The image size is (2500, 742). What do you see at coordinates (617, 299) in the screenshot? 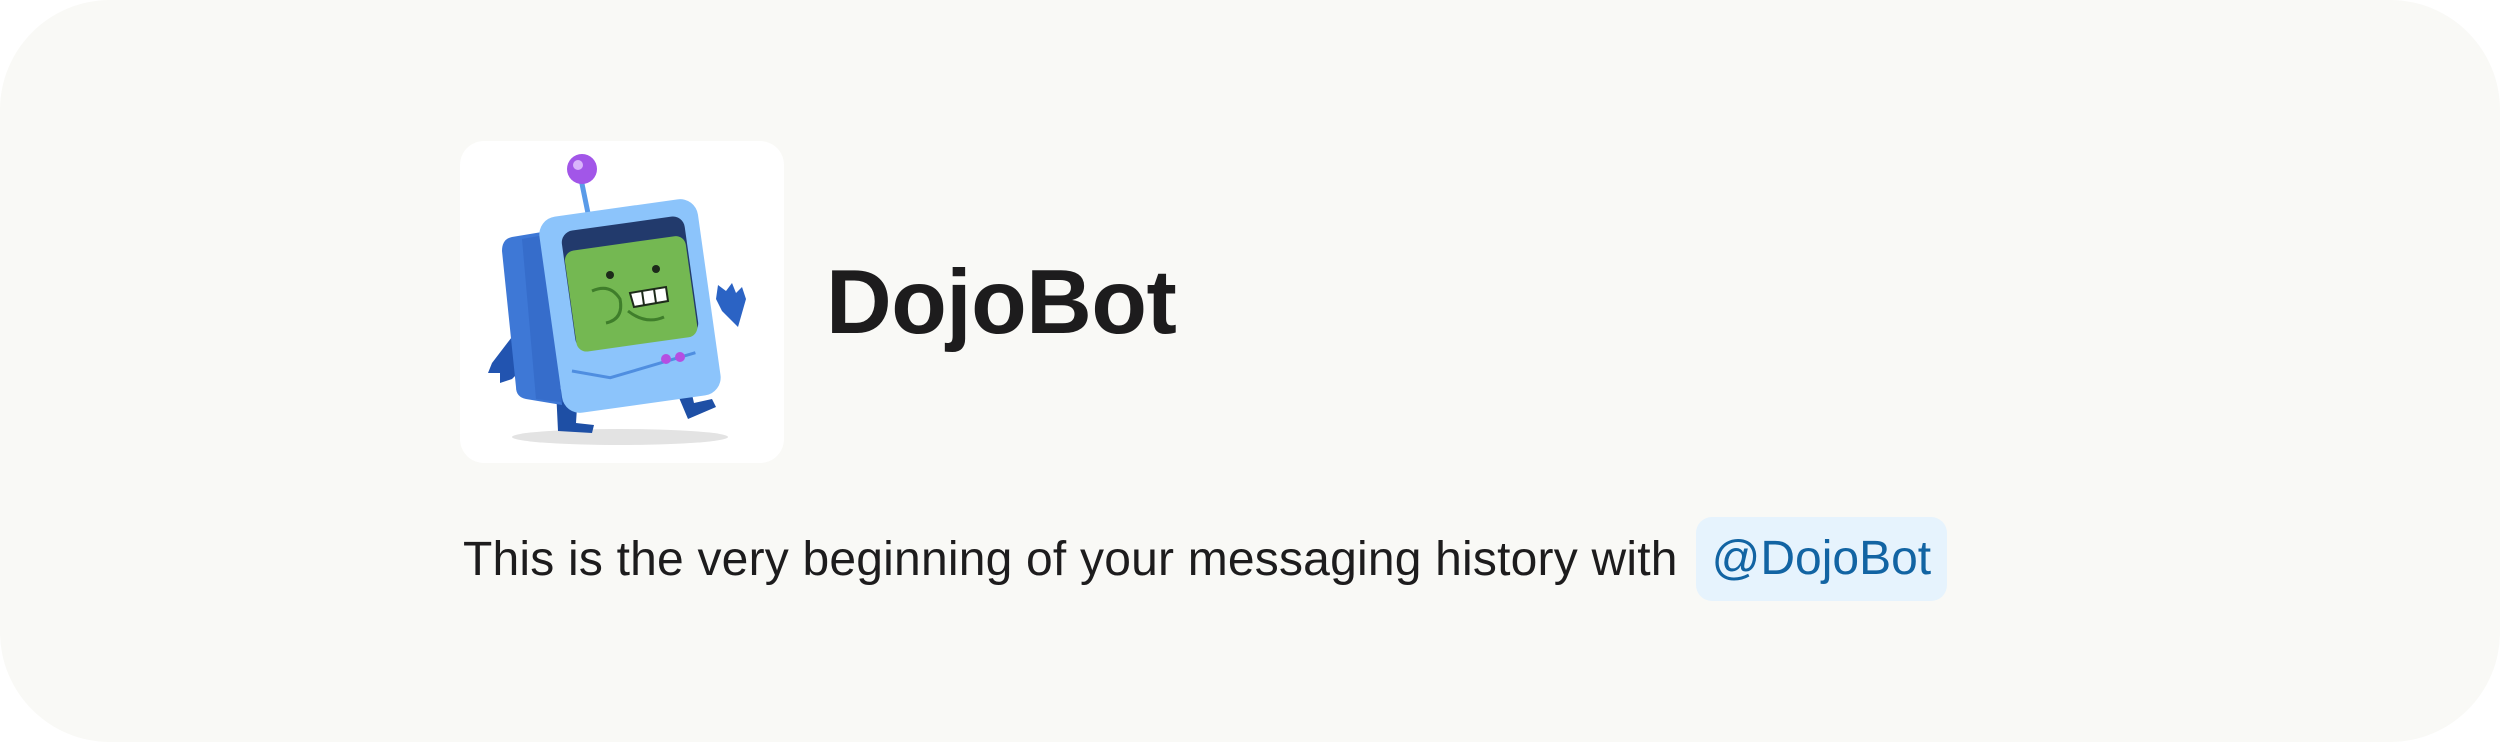
I see `robot-mascot-icon` at bounding box center [617, 299].